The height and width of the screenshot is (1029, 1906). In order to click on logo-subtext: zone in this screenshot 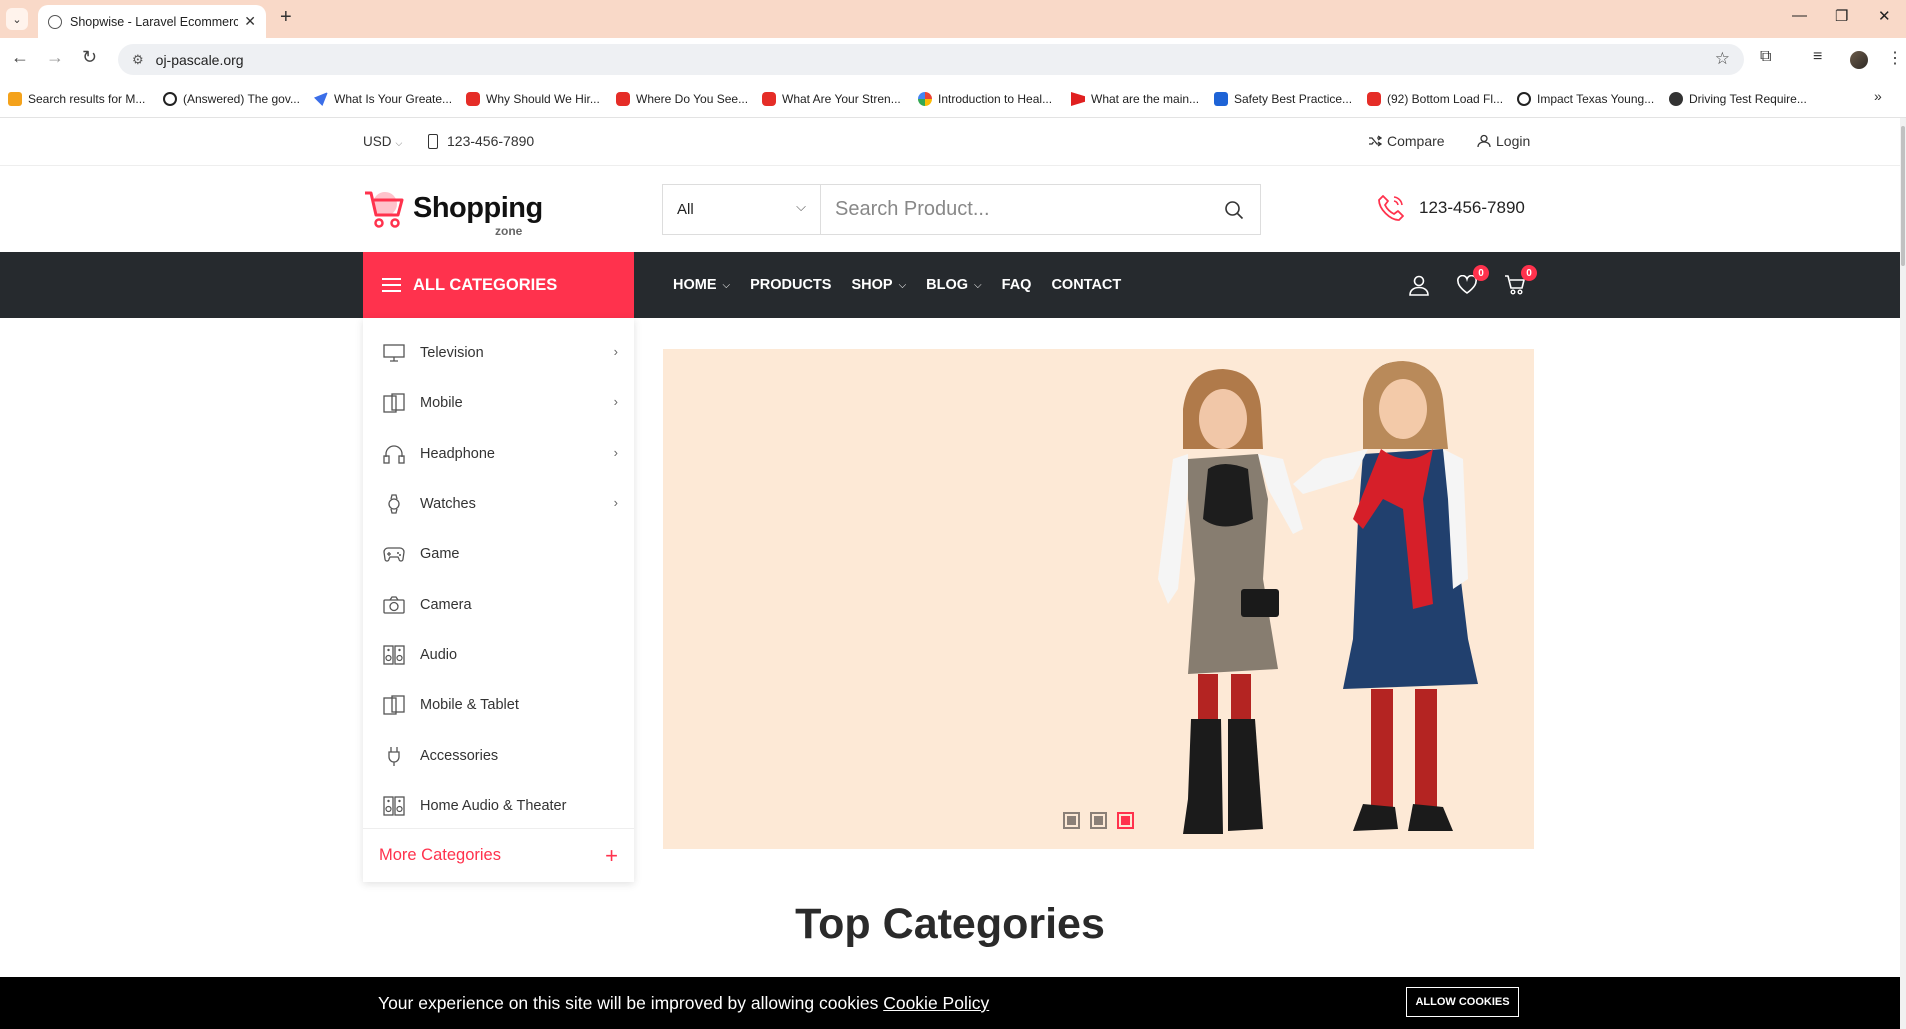, I will do `click(509, 231)`.